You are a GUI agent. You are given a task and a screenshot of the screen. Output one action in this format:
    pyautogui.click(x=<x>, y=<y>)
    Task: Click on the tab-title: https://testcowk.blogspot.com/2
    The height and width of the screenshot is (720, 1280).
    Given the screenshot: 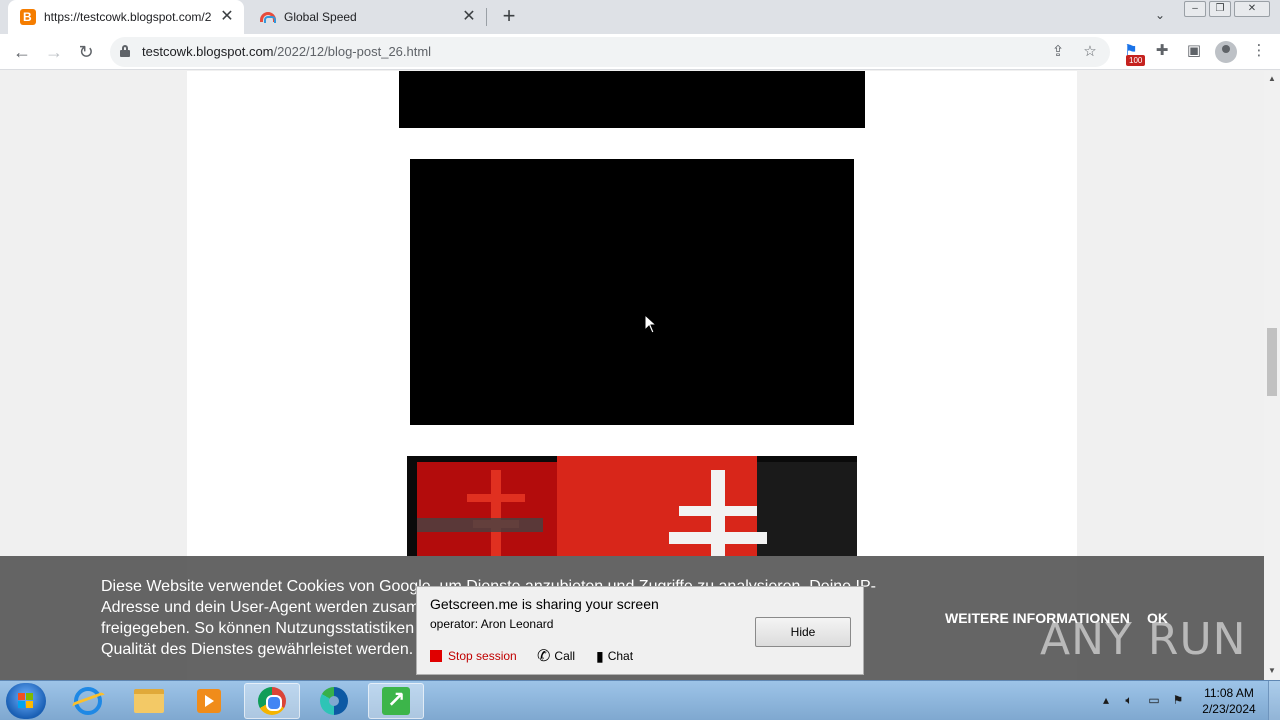 What is the action you would take?
    pyautogui.click(x=128, y=17)
    